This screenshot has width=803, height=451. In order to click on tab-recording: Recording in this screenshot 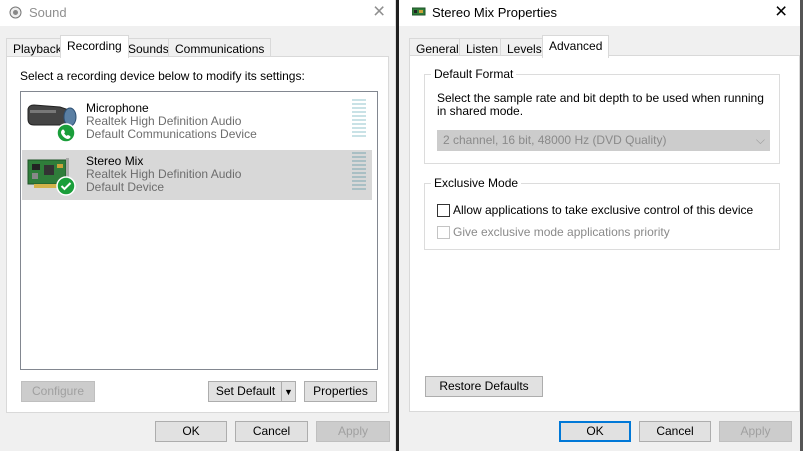, I will do `click(94, 46)`.